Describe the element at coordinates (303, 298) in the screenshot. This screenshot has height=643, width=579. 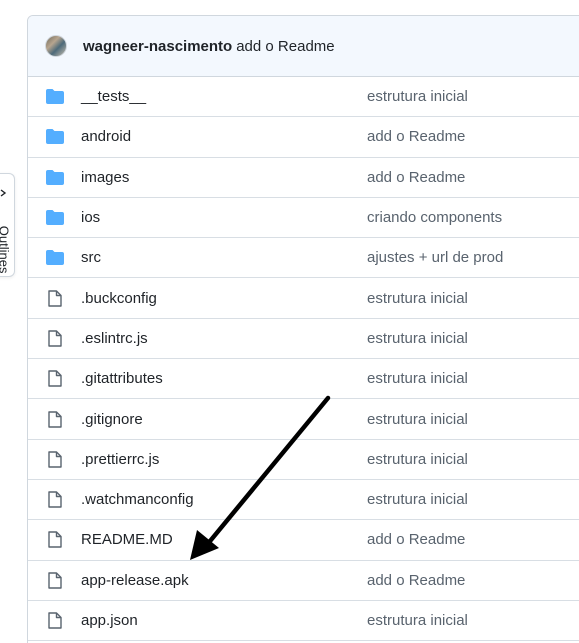
I see `file-row: .buckconfig estrutura inicial` at that location.